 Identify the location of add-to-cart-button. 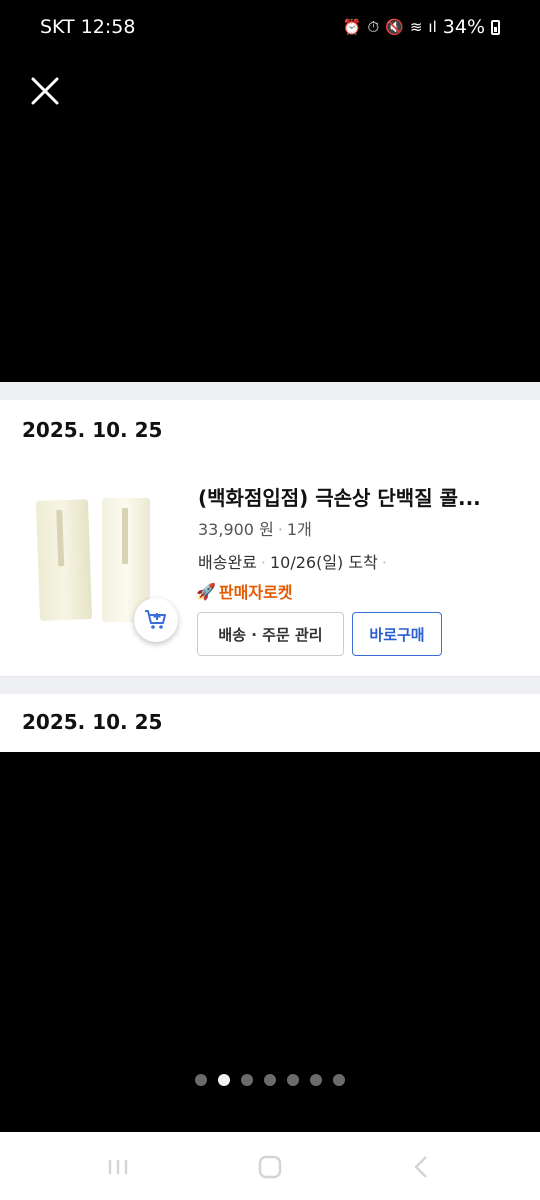
(156, 620).